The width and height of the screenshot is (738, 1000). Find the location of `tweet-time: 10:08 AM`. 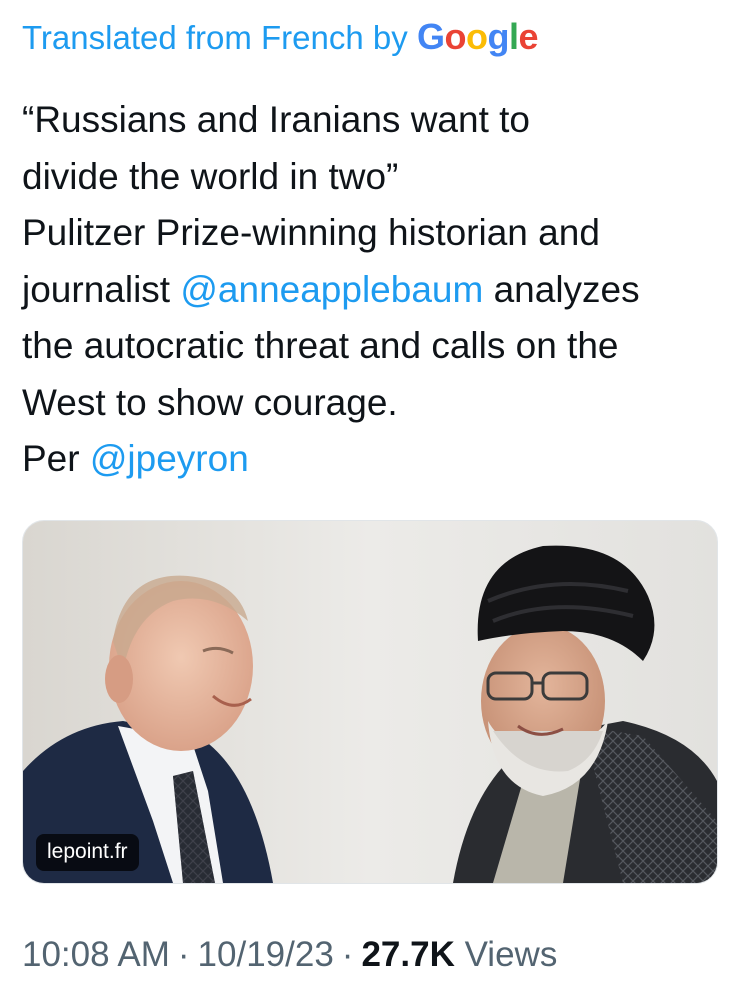

tweet-time: 10:08 AM is located at coordinates (96, 954).